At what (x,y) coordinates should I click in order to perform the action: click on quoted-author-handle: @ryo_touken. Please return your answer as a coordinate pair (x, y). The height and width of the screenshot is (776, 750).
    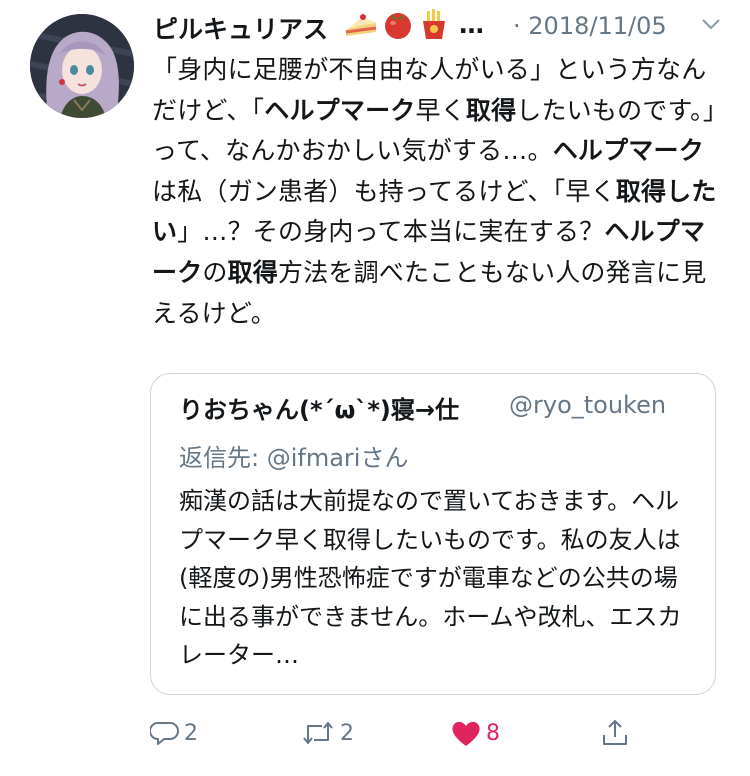
    Looking at the image, I should click on (588, 405).